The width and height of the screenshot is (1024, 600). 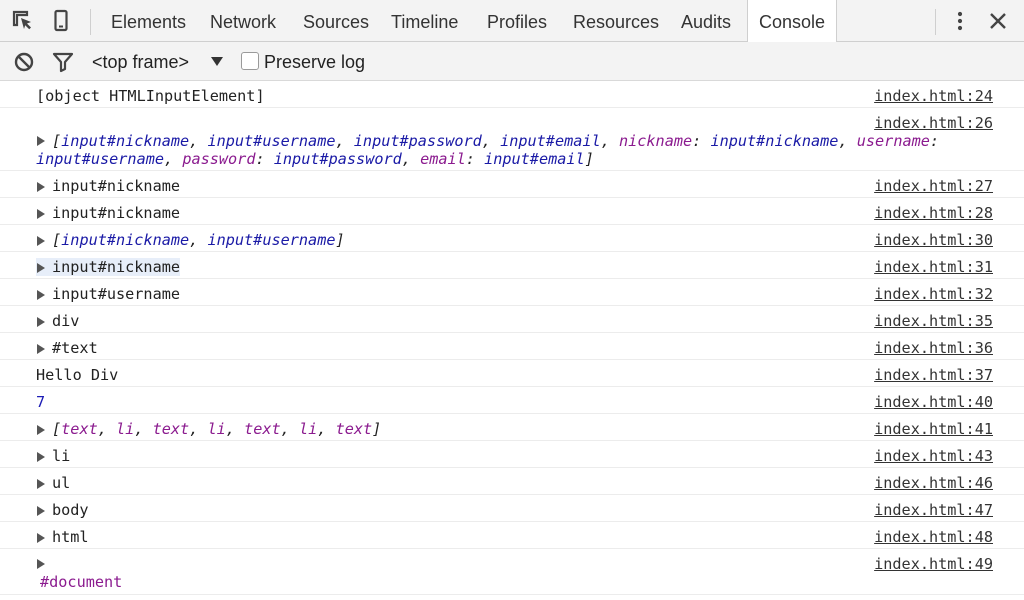 What do you see at coordinates (929, 186) in the screenshot?
I see `source-link: index.html:27` at bounding box center [929, 186].